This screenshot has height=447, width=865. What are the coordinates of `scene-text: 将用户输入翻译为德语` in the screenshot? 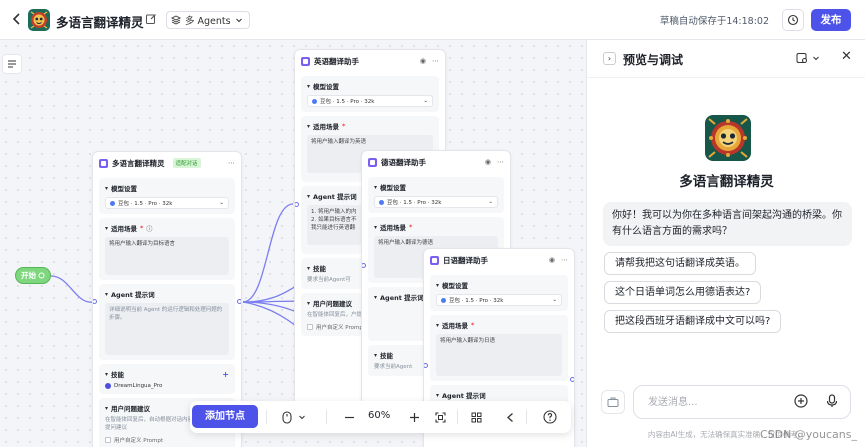 It's located at (406, 243).